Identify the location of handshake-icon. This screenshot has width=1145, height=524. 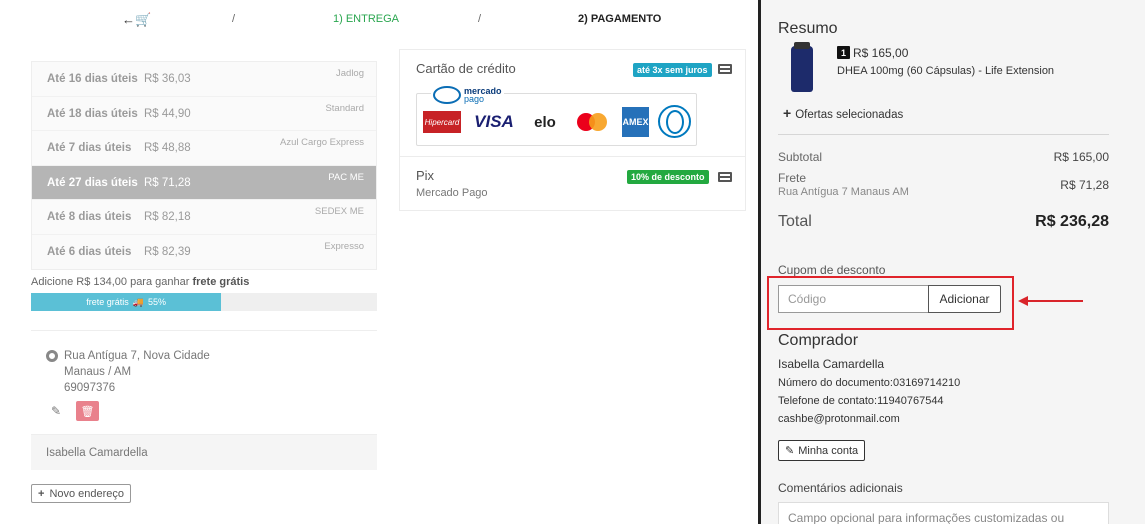
(447, 95).